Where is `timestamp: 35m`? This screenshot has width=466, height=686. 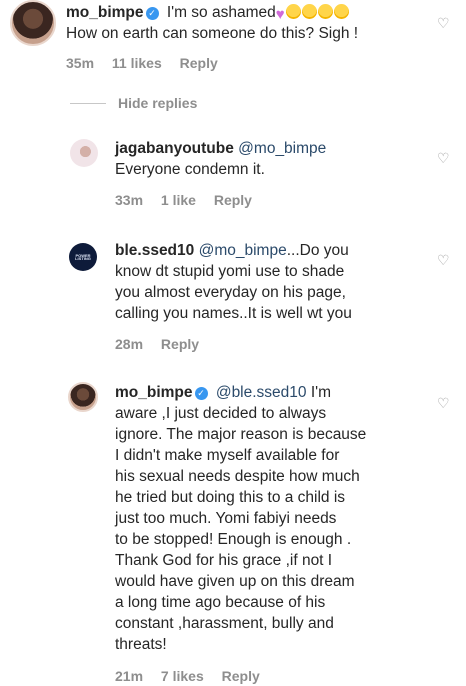 timestamp: 35m is located at coordinates (80, 63).